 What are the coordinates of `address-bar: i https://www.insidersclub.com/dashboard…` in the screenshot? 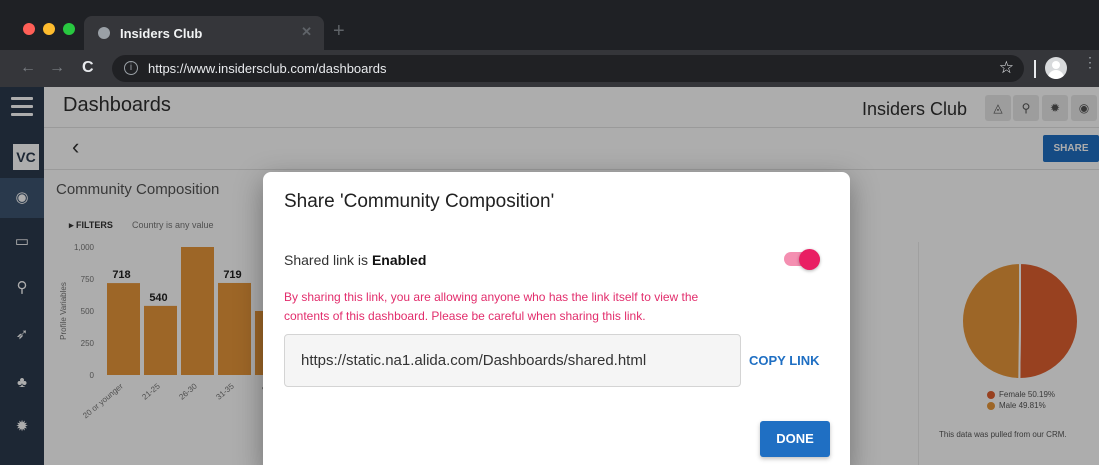 It's located at (568, 68).